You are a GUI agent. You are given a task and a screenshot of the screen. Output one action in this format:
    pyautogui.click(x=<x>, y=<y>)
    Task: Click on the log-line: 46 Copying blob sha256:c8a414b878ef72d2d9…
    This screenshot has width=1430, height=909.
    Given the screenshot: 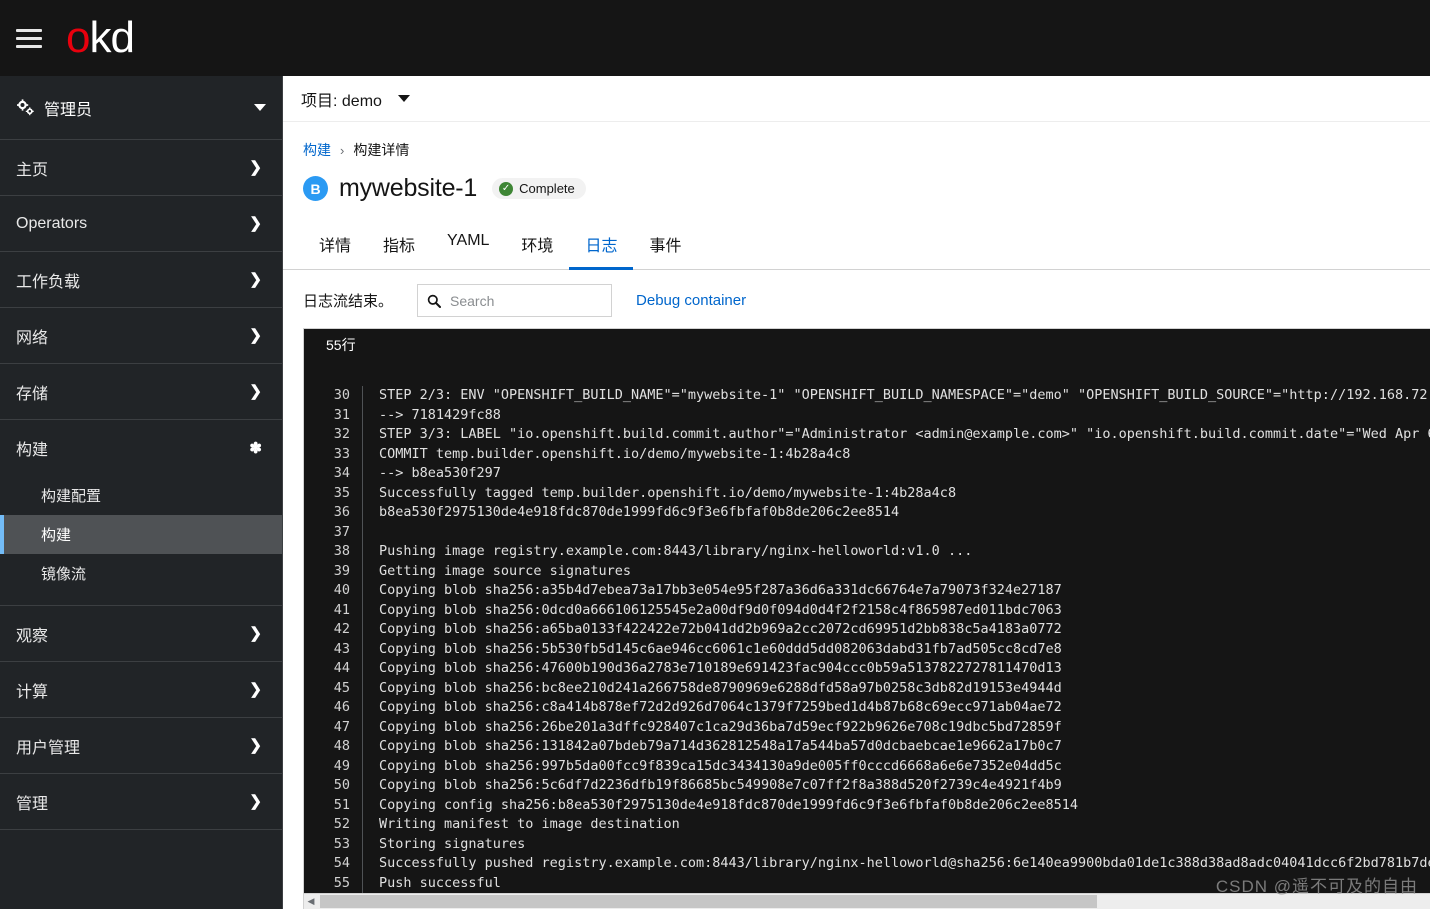 What is the action you would take?
    pyautogui.click(x=867, y=708)
    